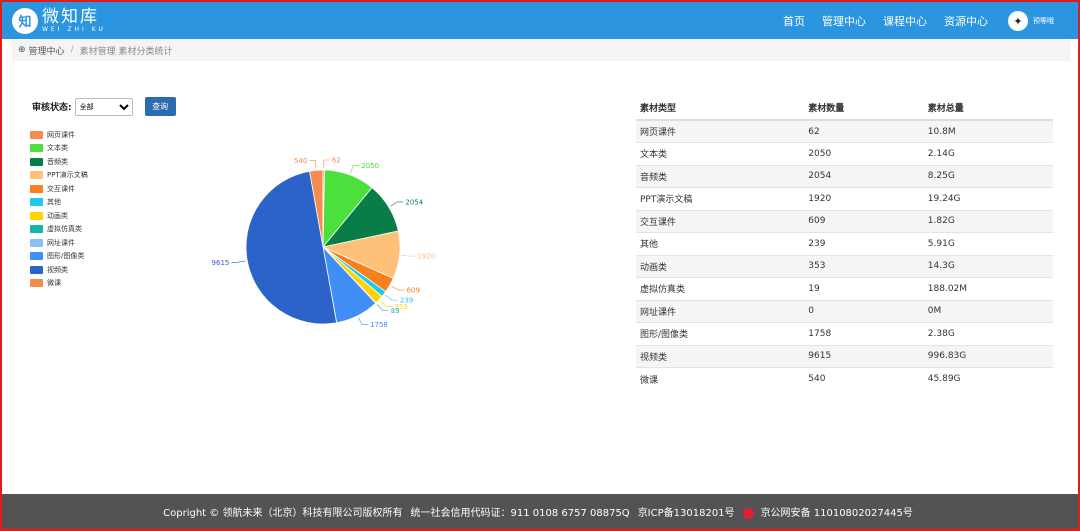 The image size is (1080, 531). Describe the element at coordinates (686, 511) in the screenshot. I see `footer-icp: 京ICP备13018201号` at that location.